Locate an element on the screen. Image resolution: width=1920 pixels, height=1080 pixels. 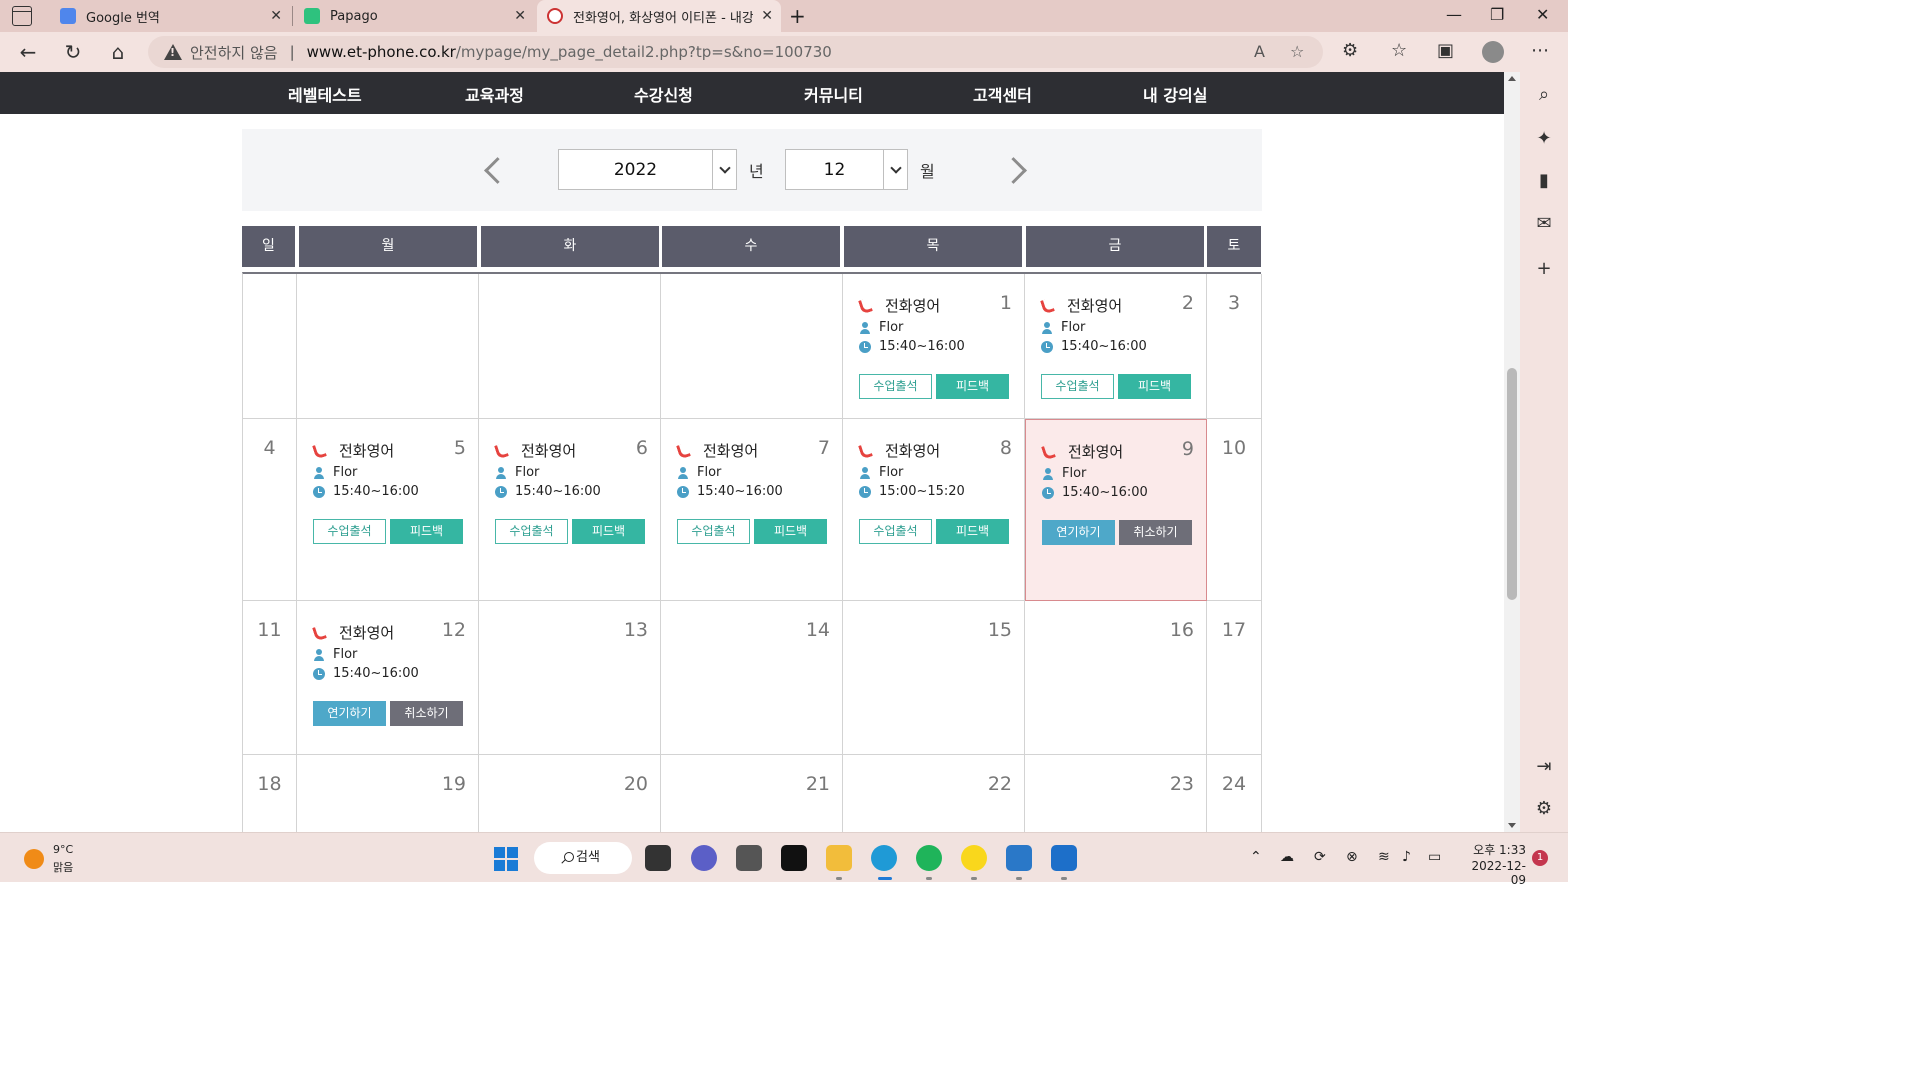
prev-month-icon is located at coordinates (492, 169).